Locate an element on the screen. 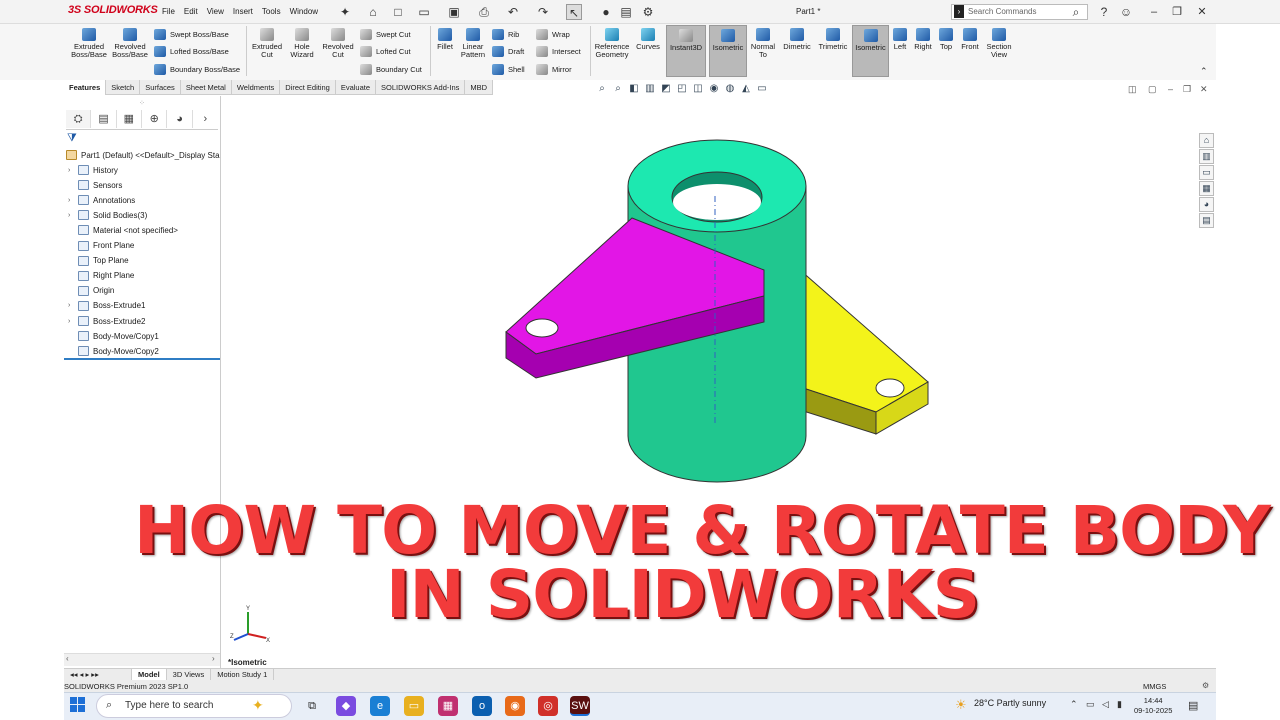  tree-item: Origin is located at coordinates (91, 290).